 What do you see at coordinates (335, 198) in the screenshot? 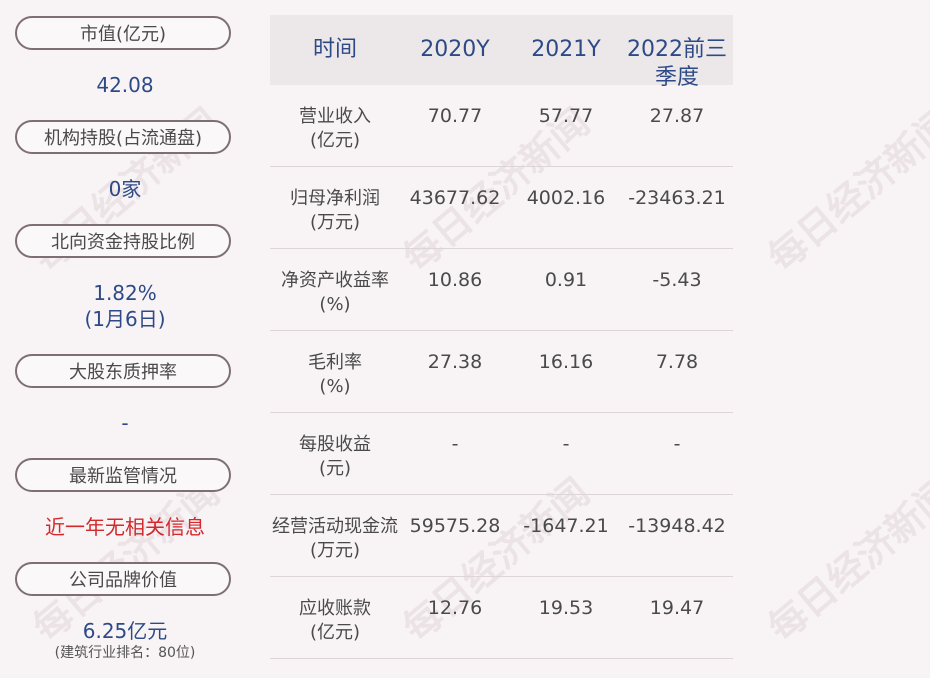
I see `row-label-name: 归母净利润` at bounding box center [335, 198].